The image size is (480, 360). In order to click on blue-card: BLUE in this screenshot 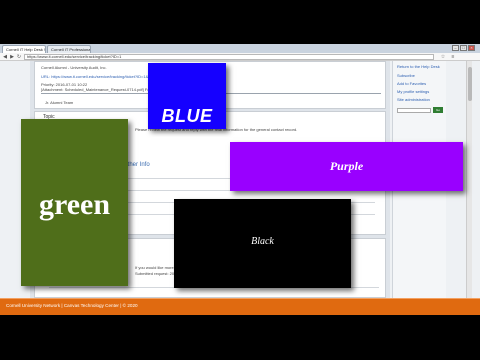, I will do `click(187, 96)`.